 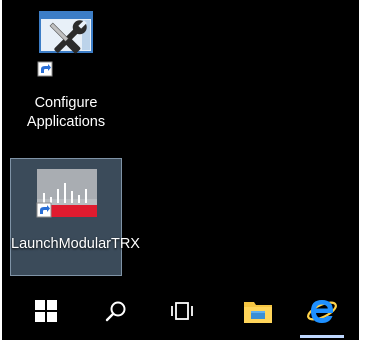 What do you see at coordinates (65, 44) in the screenshot?
I see `configure-tools-icon` at bounding box center [65, 44].